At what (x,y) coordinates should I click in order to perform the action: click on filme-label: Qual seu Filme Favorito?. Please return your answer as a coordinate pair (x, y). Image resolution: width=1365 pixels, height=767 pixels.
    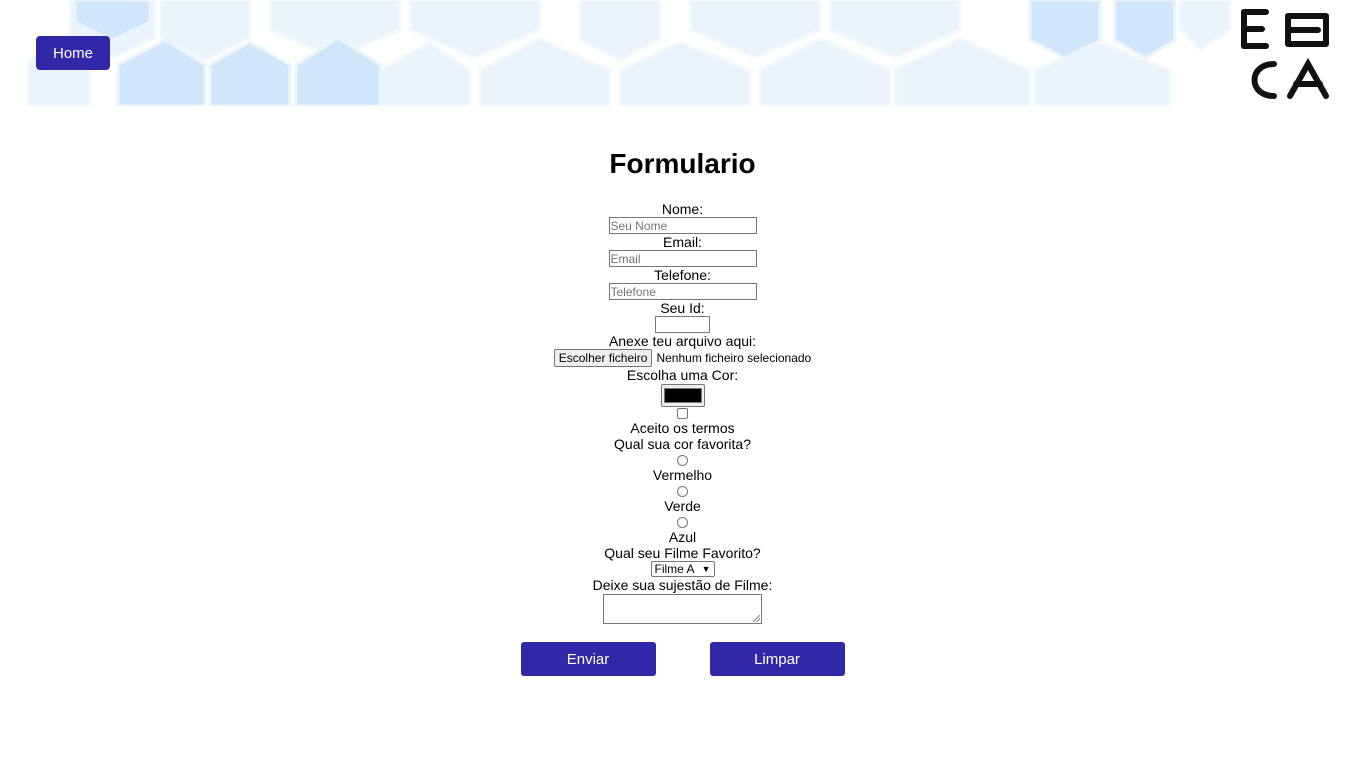
    Looking at the image, I should click on (682, 553).